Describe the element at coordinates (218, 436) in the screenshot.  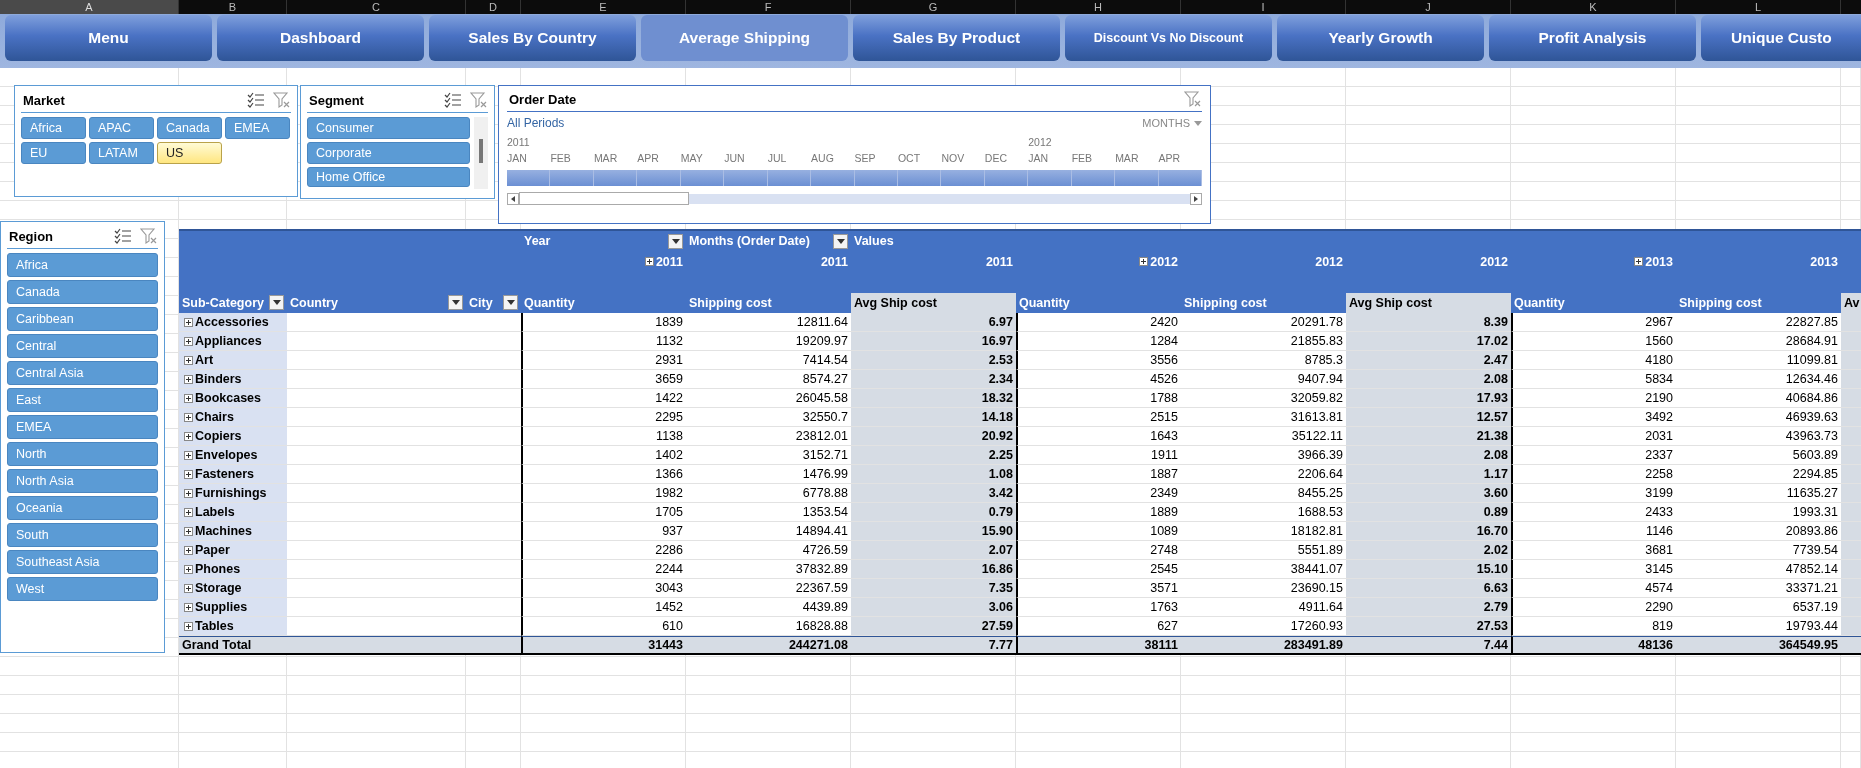
I see `row-label: Copiers` at that location.